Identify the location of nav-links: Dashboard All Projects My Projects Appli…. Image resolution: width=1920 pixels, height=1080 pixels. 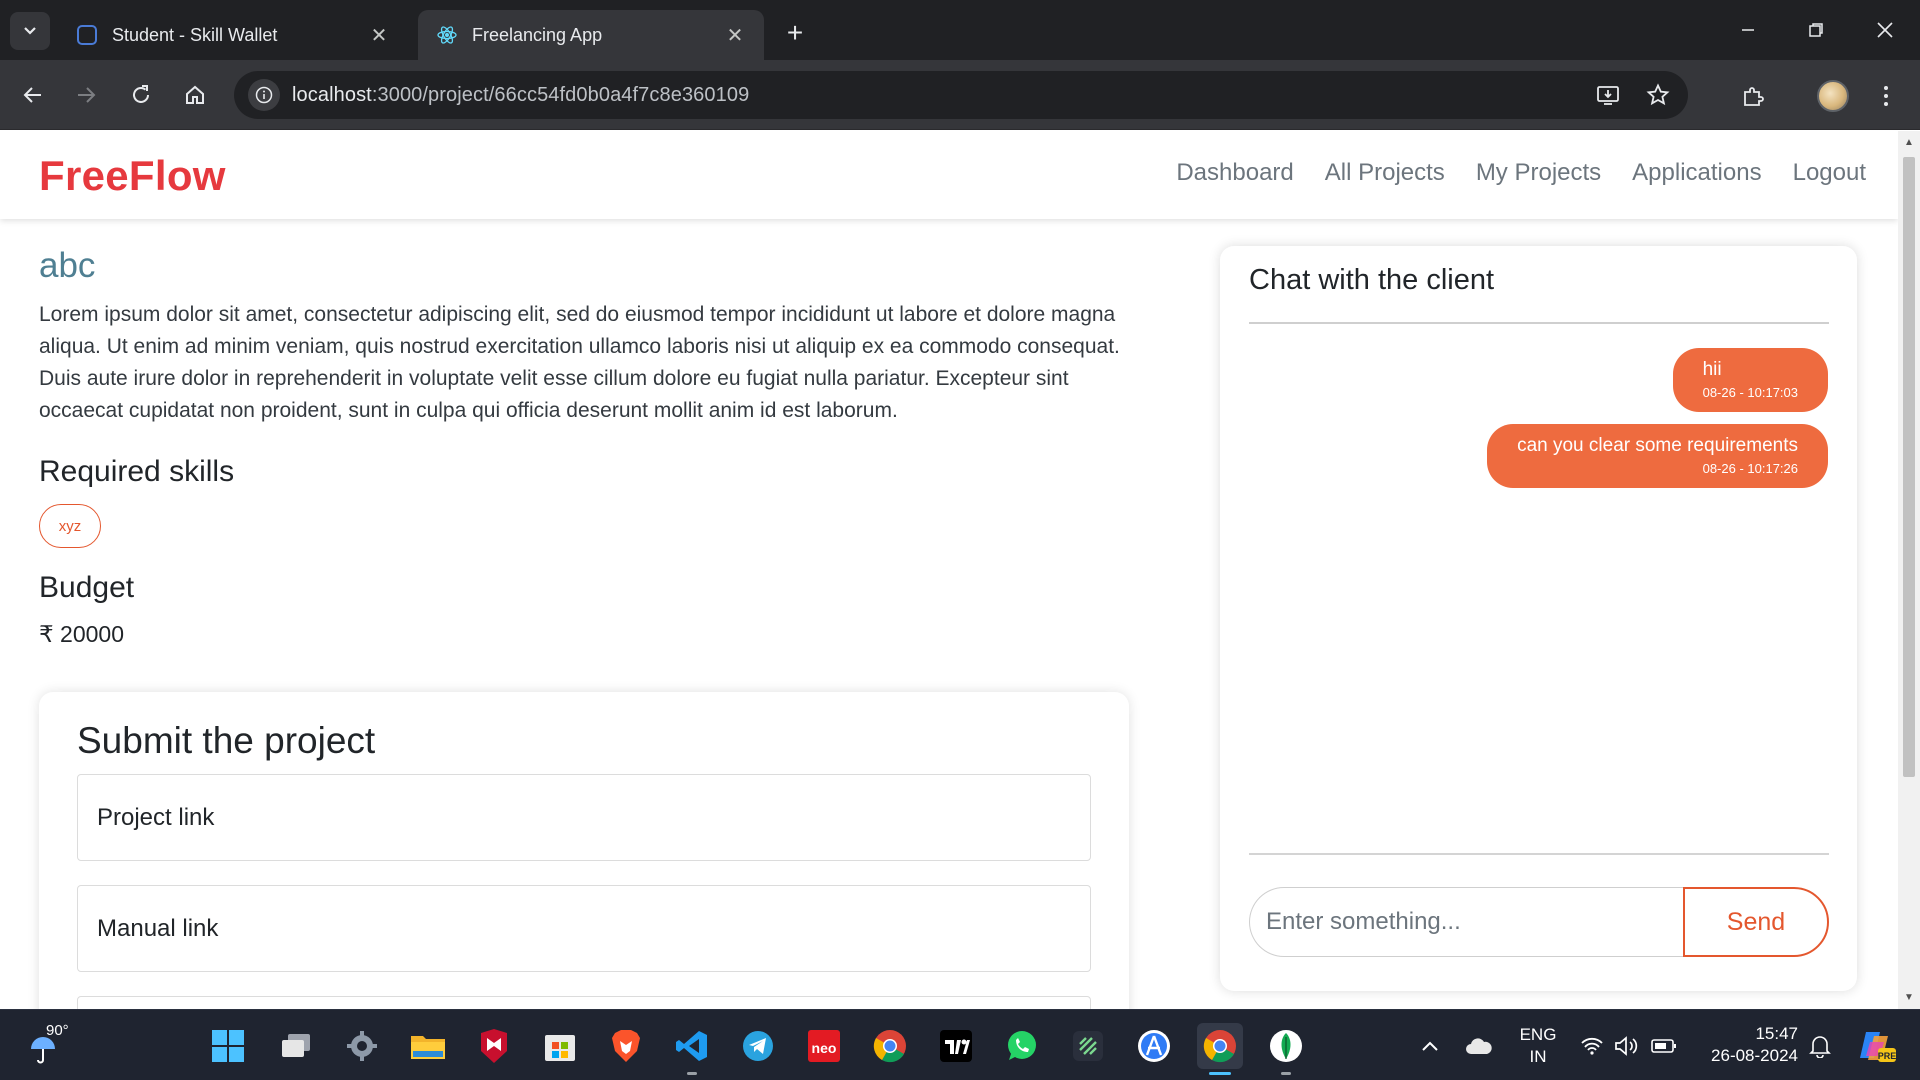
(1521, 173).